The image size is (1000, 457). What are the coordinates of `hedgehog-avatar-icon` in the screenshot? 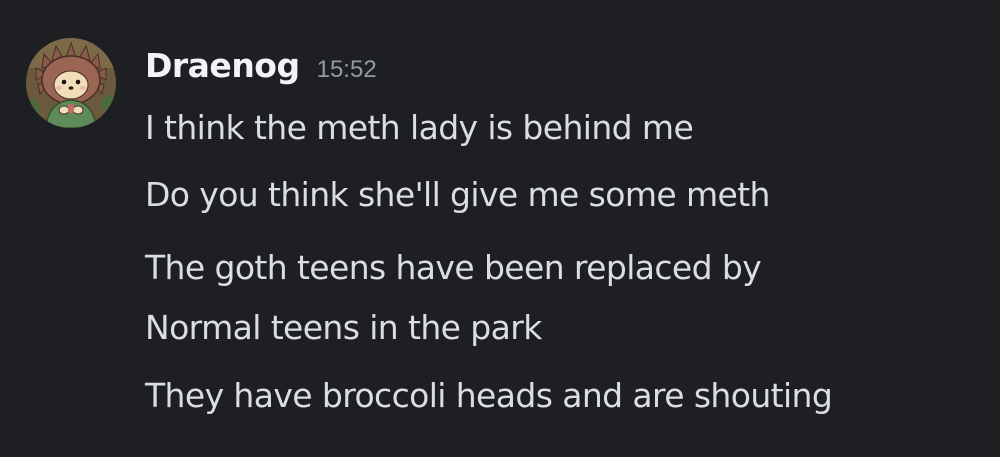 It's located at (71, 83).